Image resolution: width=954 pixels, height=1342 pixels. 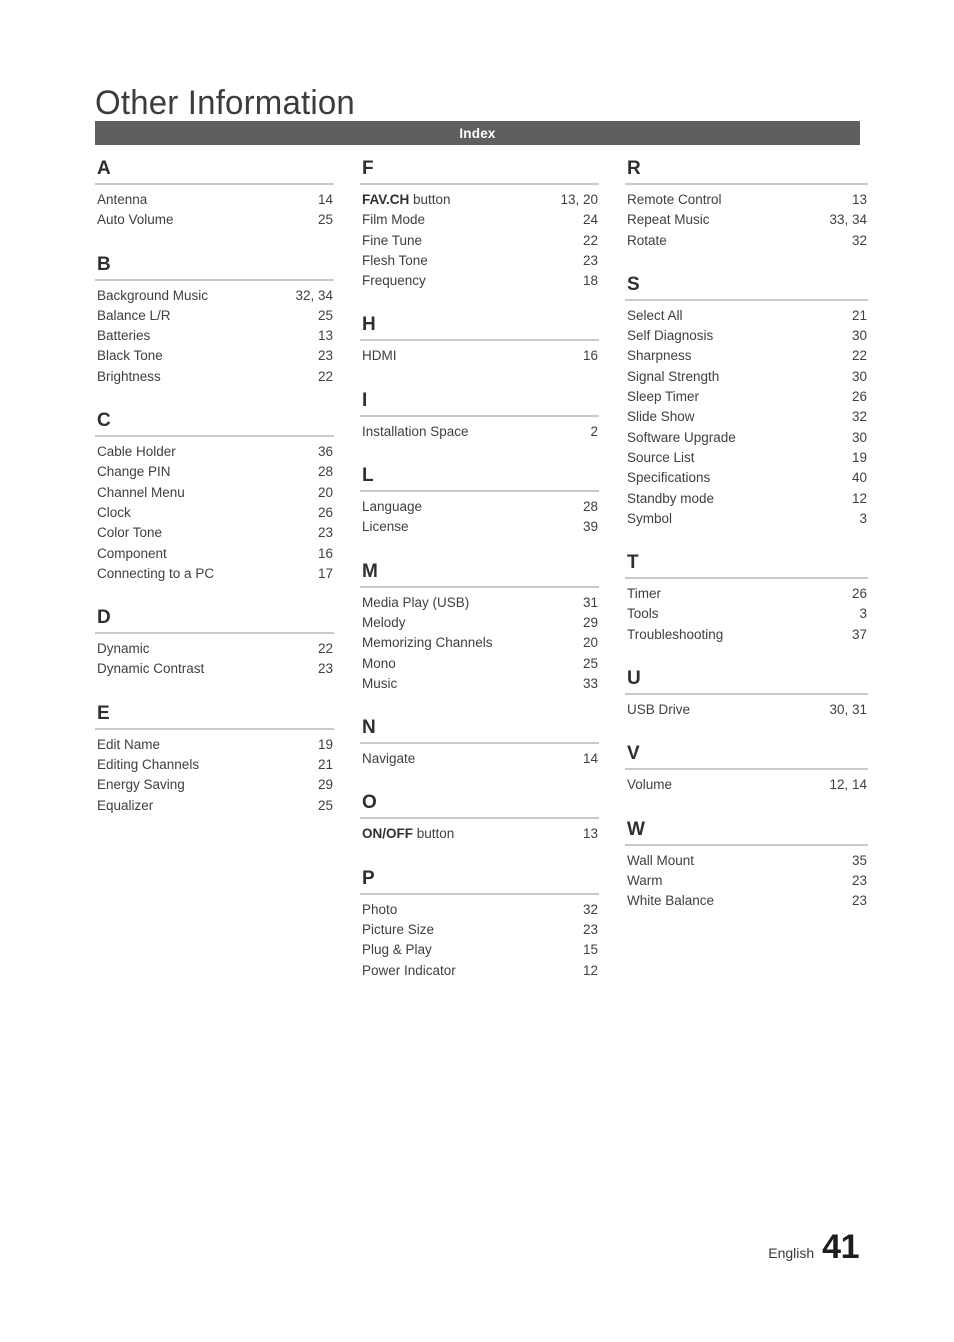 I want to click on index-entry-label: Media Play (USB), so click(x=416, y=602).